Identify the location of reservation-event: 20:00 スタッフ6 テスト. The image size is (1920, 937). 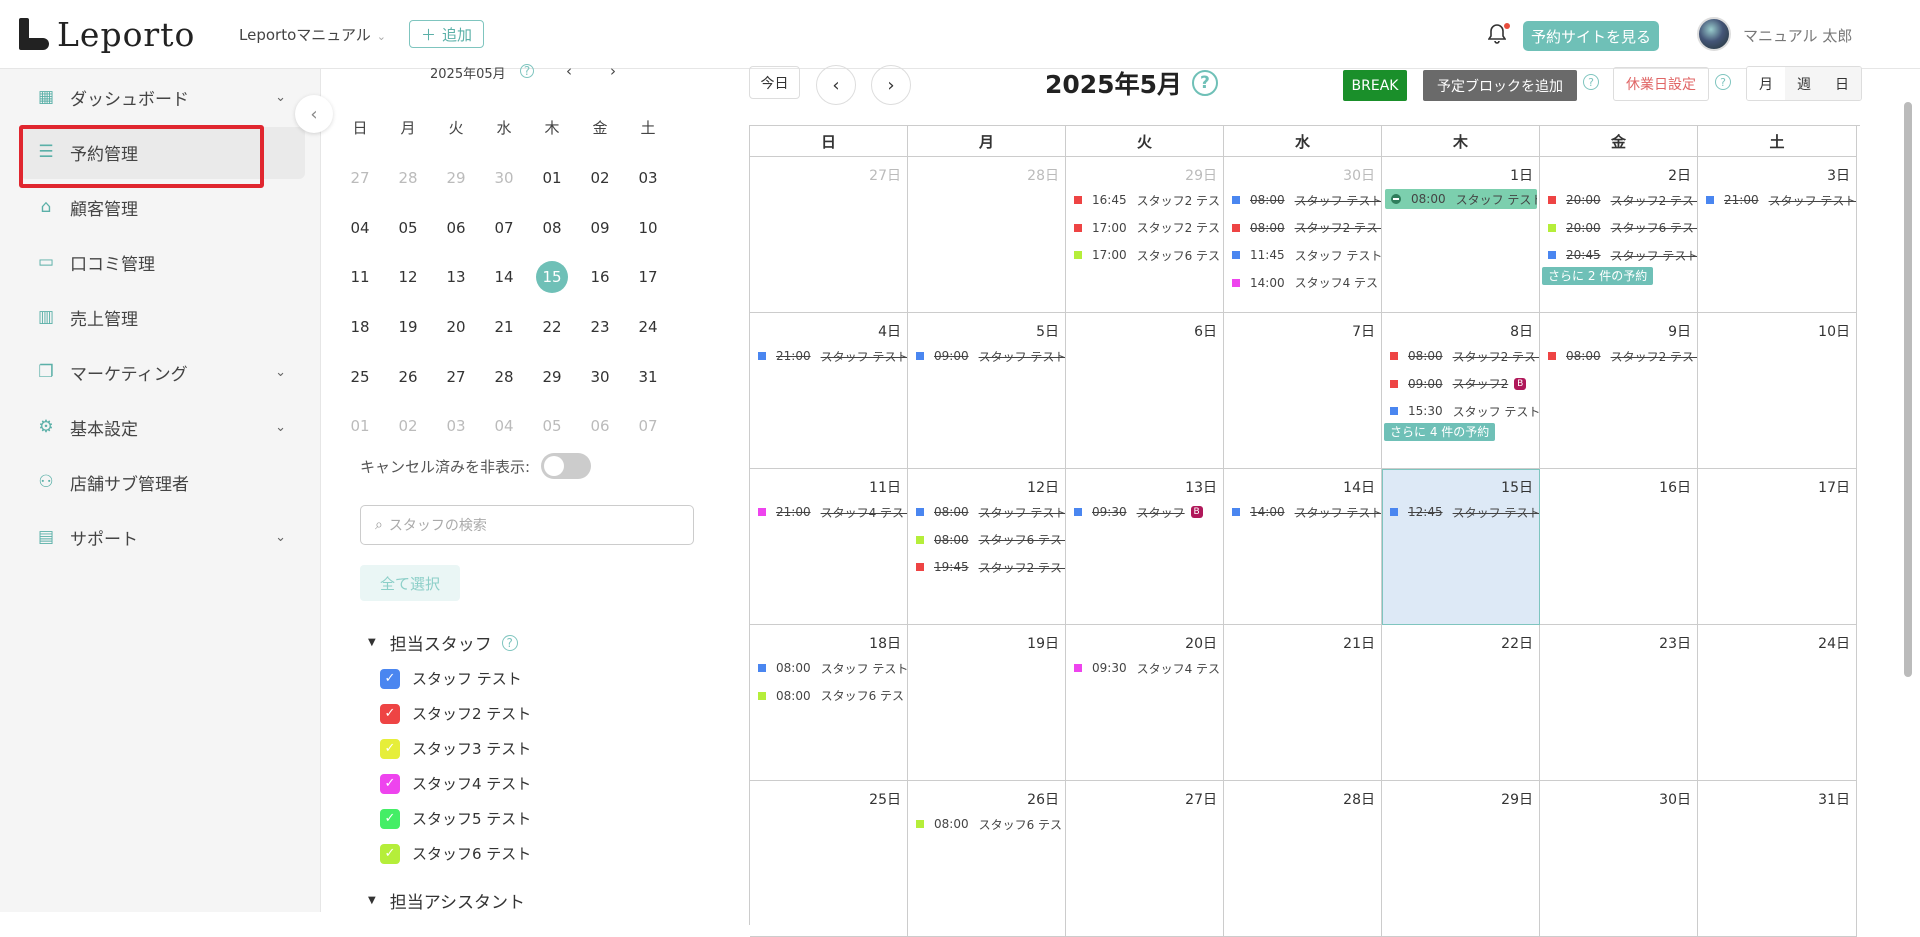
(1622, 228).